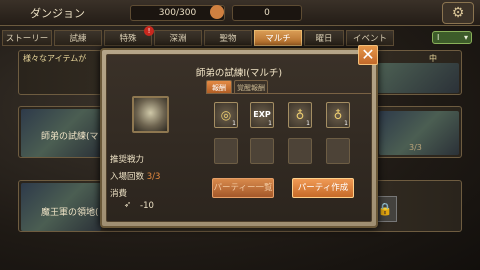 The width and height of the screenshot is (480, 270). What do you see at coordinates (135, 177) in the screenshot?
I see `entries-label: 入場回数 3/3` at bounding box center [135, 177].